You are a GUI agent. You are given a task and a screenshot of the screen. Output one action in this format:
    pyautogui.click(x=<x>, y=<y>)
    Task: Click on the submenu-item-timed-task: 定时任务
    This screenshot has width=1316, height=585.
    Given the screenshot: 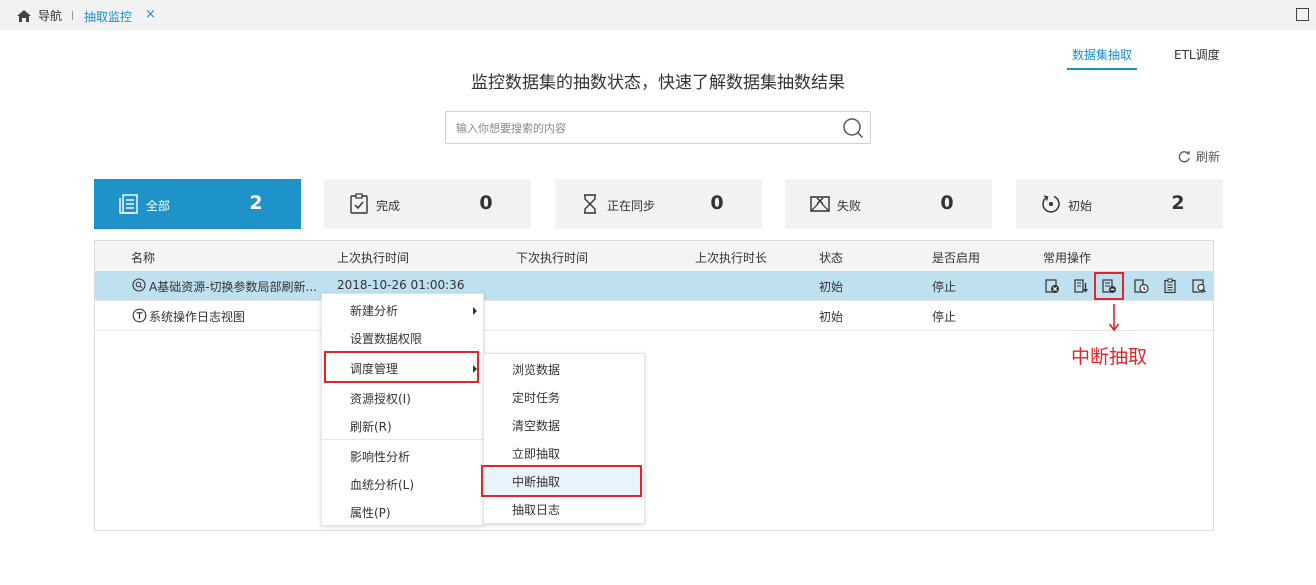 What is the action you would take?
    pyautogui.click(x=564, y=398)
    